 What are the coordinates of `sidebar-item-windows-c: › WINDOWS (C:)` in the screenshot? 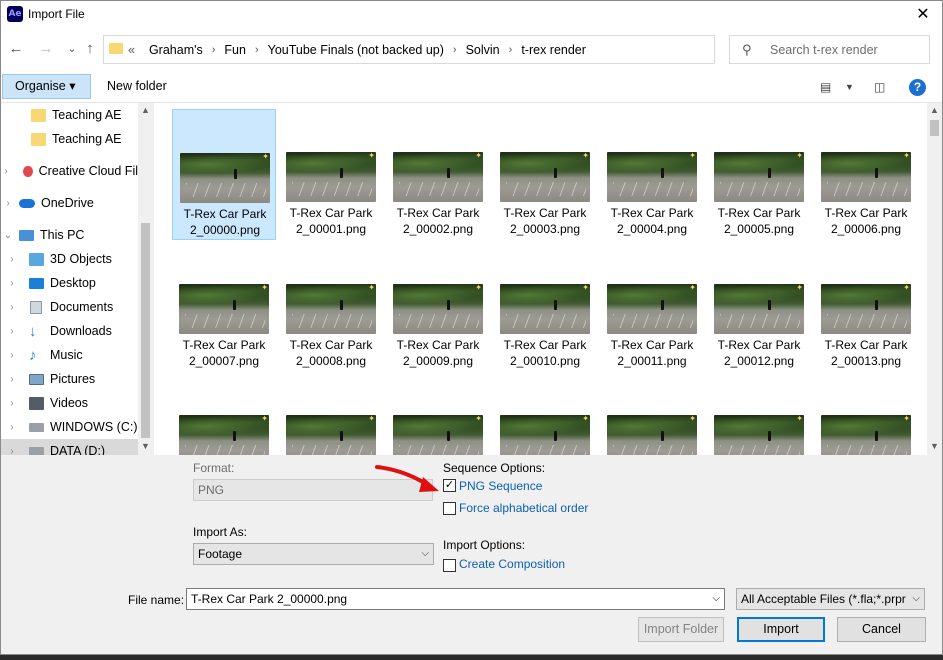 It's located at (69, 427).